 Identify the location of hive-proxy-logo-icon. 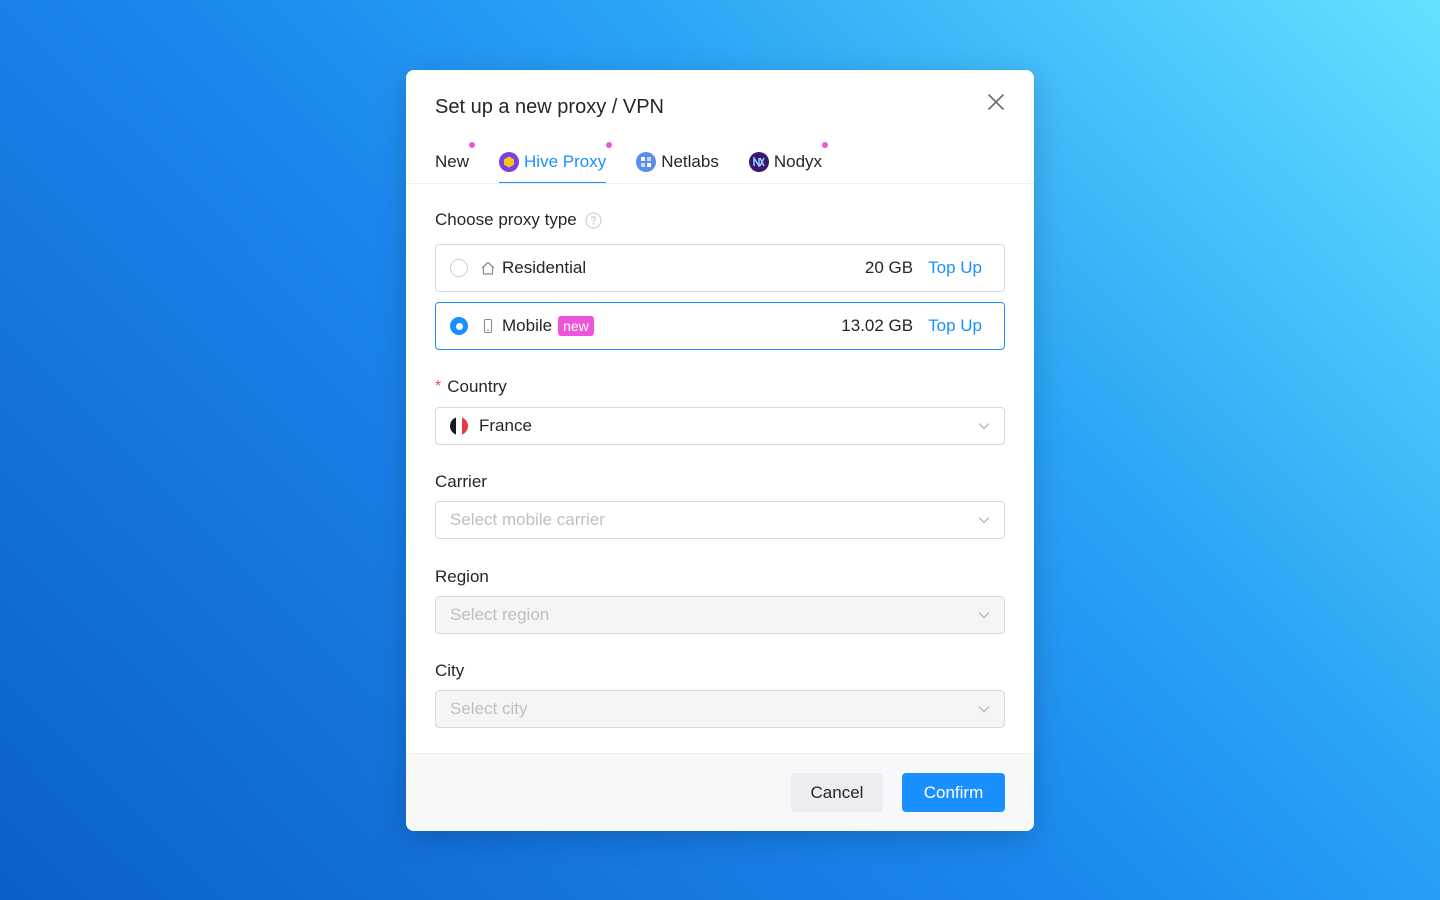
(509, 162).